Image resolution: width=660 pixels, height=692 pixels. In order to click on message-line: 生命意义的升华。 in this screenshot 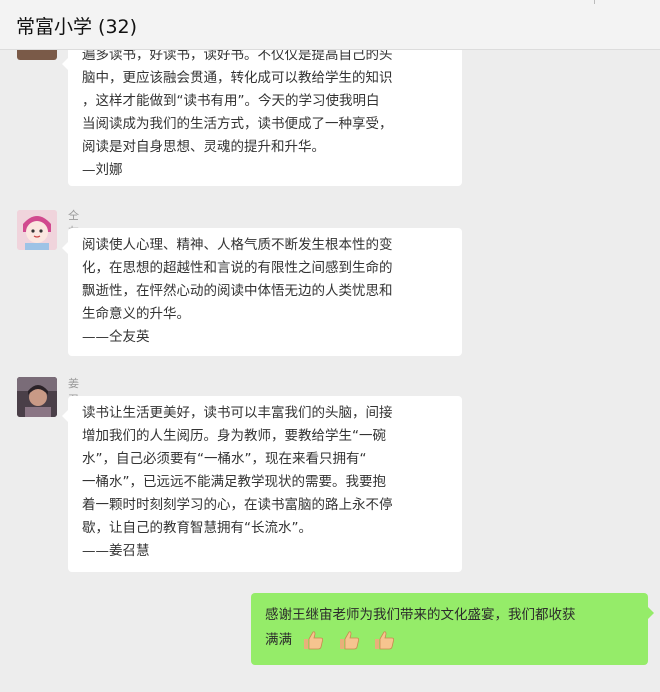, I will do `click(136, 314)`.